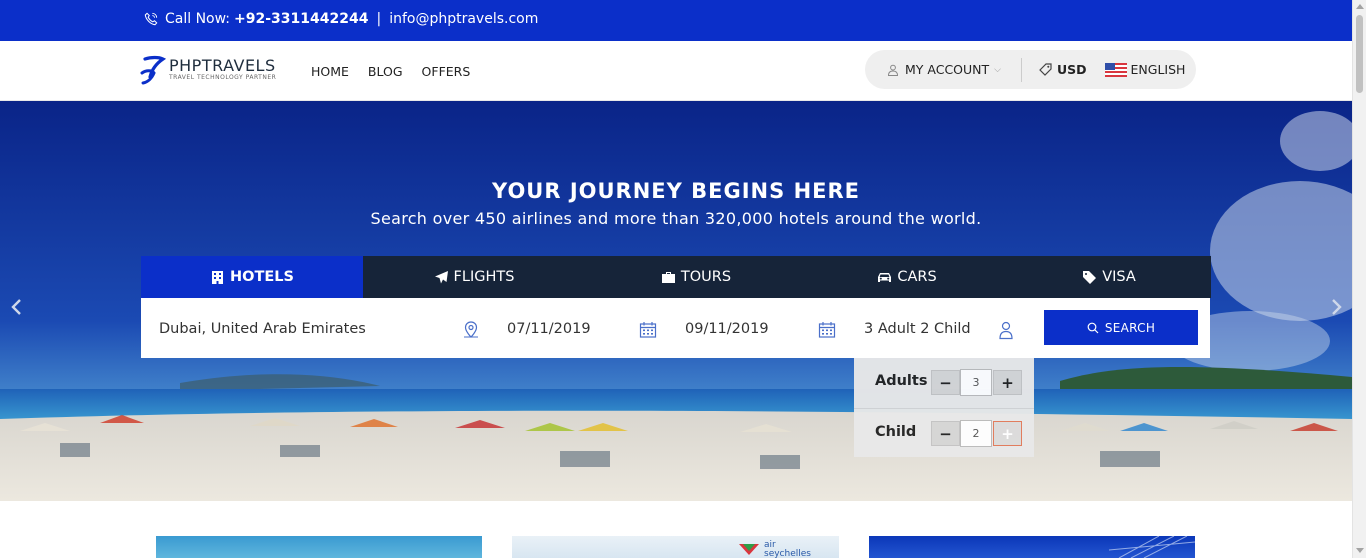 The height and width of the screenshot is (558, 1366). I want to click on email-link: info@phptravels.com, so click(463, 19).